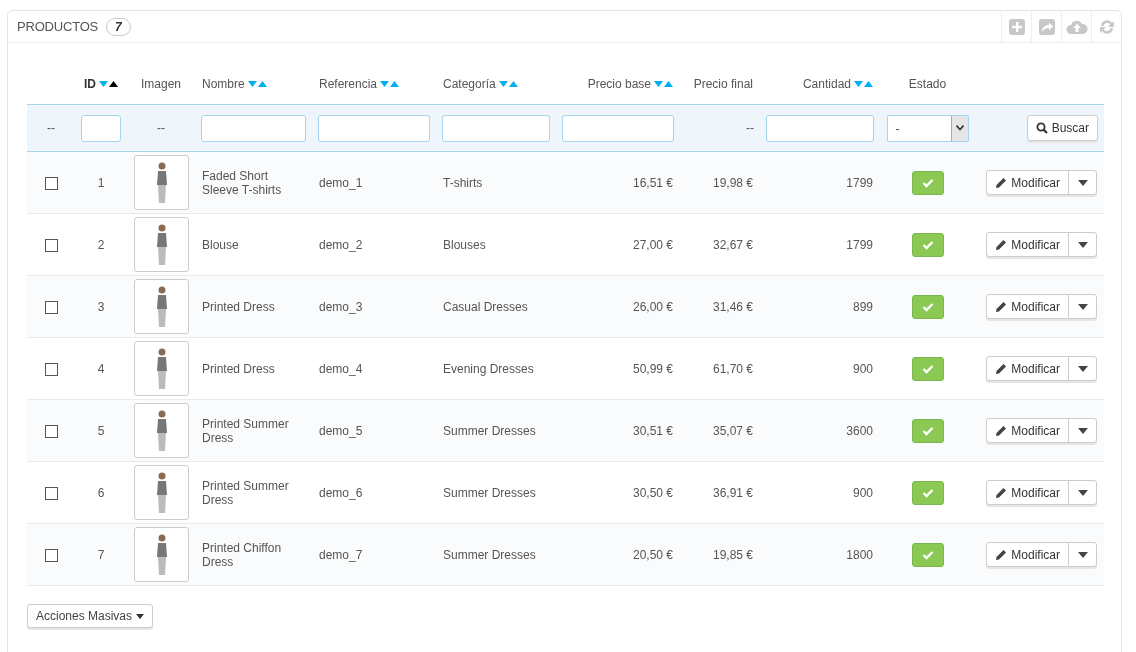 This screenshot has height=652, width=1136. I want to click on bulk-actions-button: Acciones Masivas, so click(90, 616).